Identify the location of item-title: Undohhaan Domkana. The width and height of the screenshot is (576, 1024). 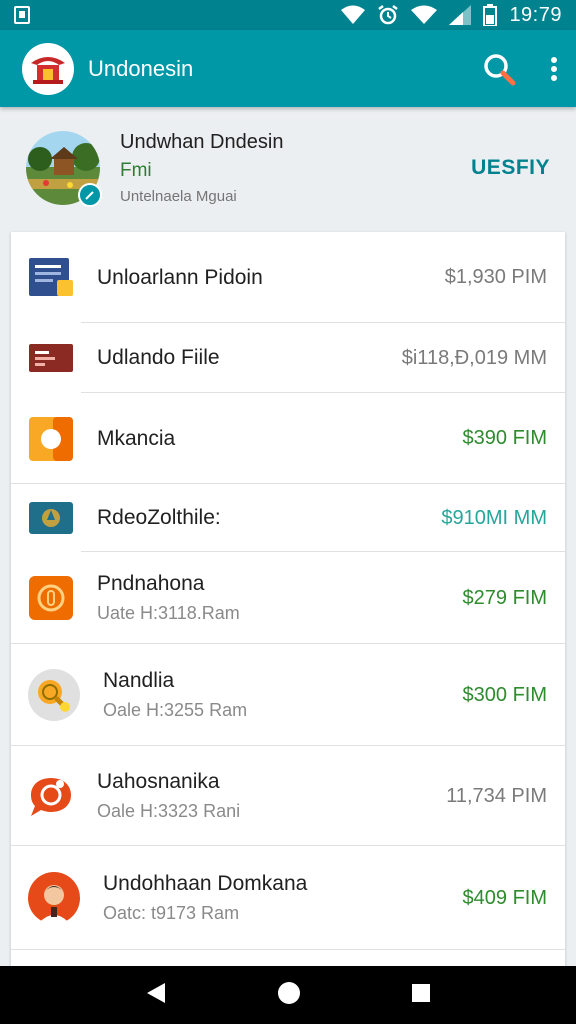
(205, 883).